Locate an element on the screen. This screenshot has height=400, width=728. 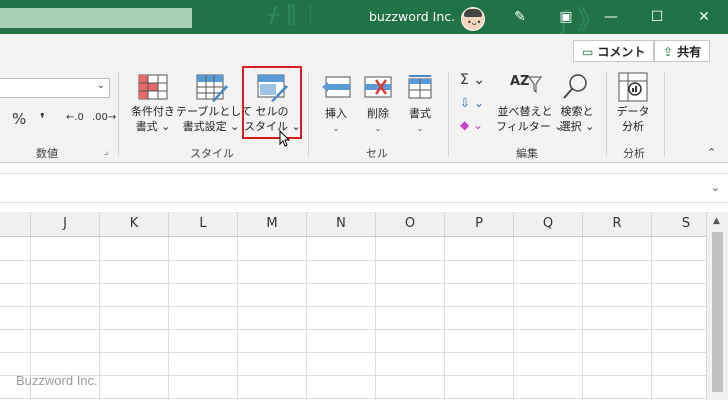
close-icon: ✕ is located at coordinates (704, 17).